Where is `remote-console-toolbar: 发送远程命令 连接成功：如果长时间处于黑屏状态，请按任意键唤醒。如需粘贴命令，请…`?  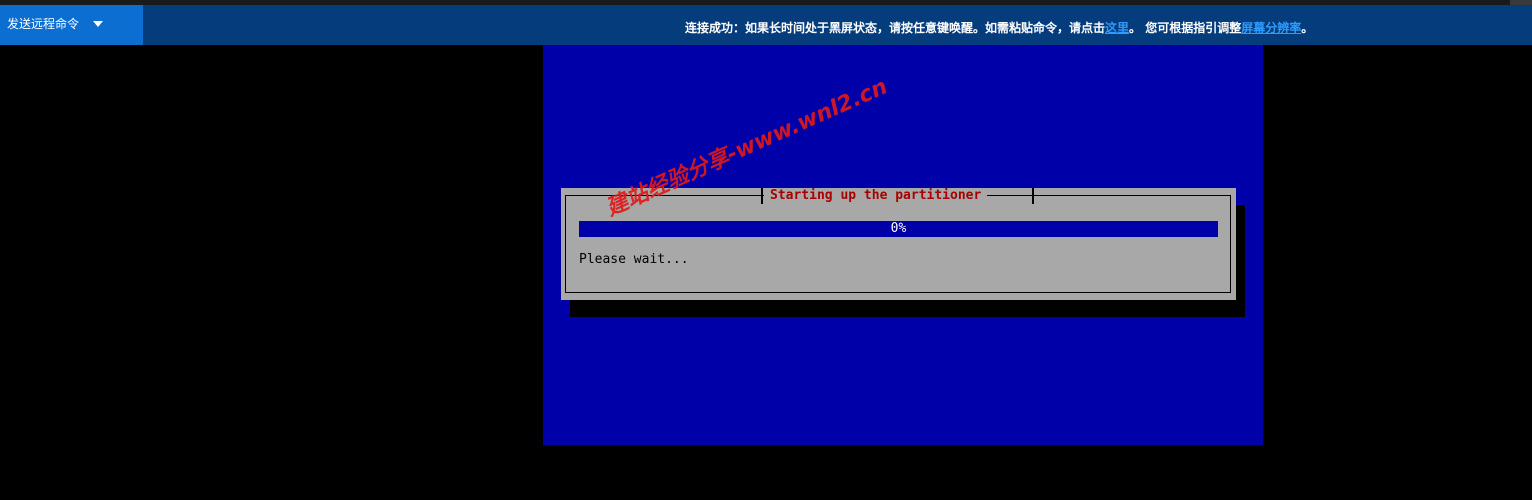
remote-console-toolbar: 发送远程命令 连接成功：如果长时间处于黑屏状态，请按任意键唤醒。如需粘贴命令，请… is located at coordinates (766, 25).